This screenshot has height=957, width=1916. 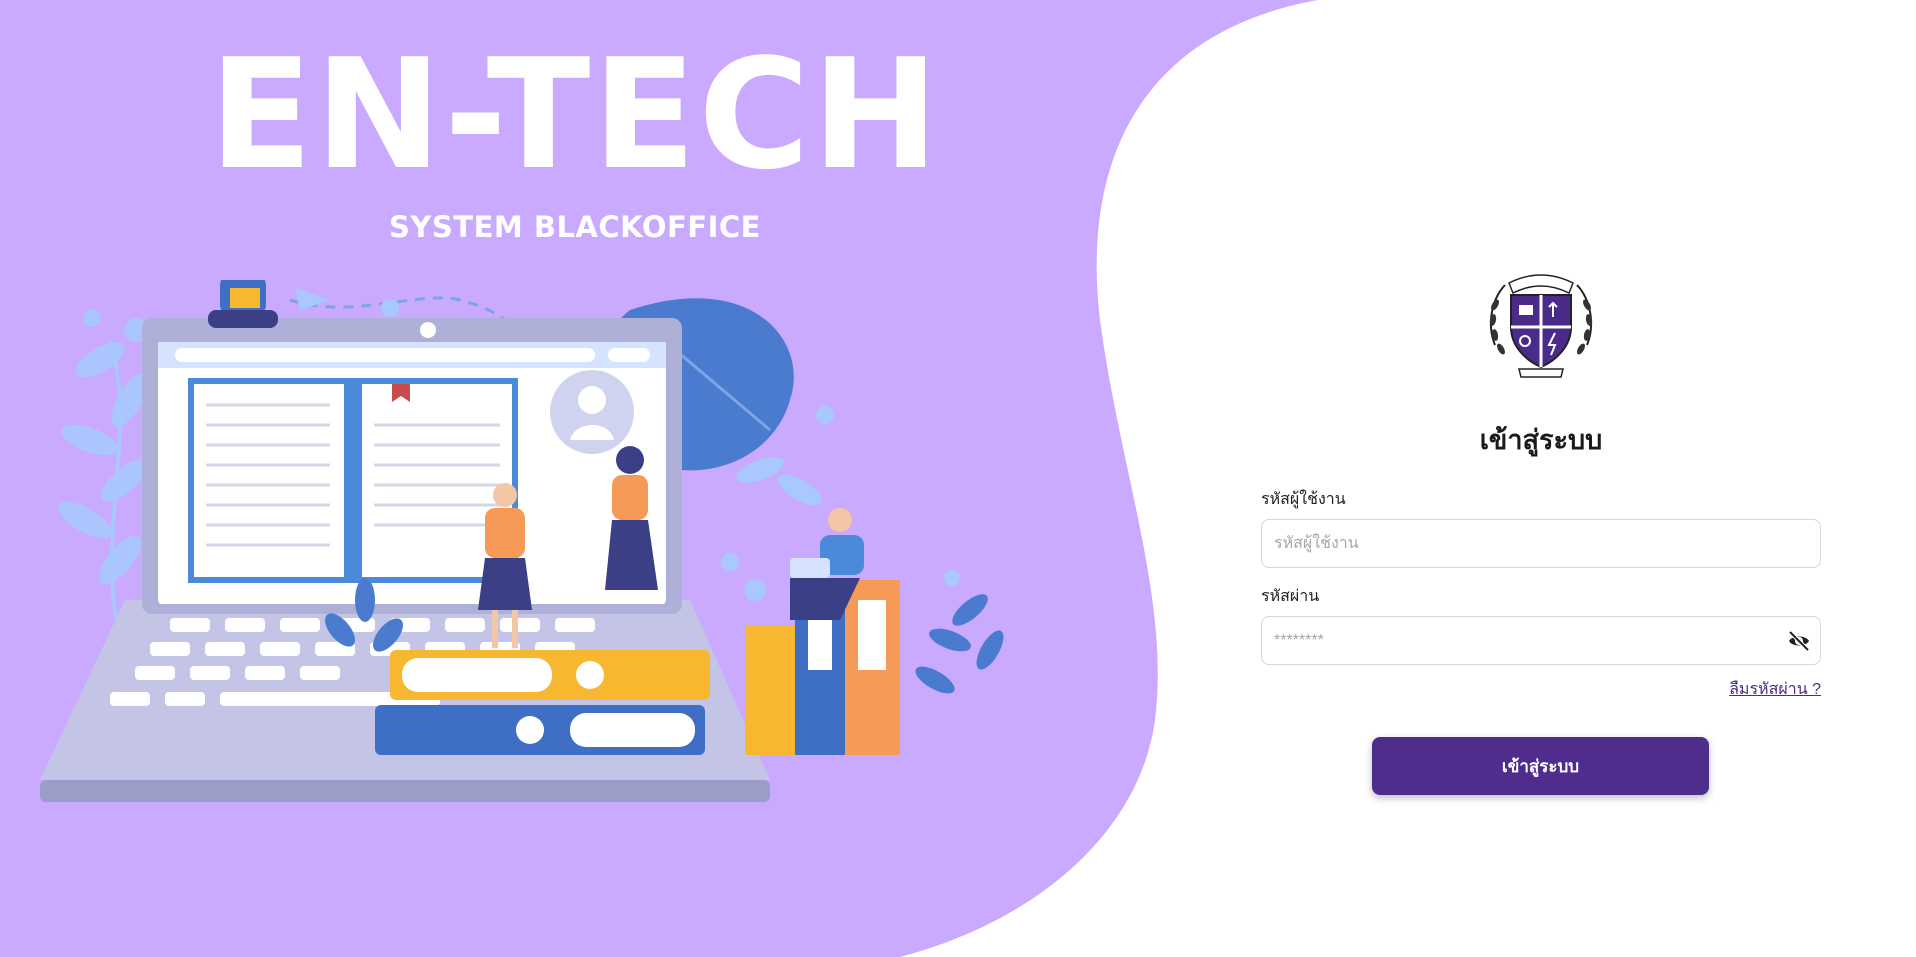 What do you see at coordinates (1799, 641) in the screenshot?
I see `eye-slash-icon` at bounding box center [1799, 641].